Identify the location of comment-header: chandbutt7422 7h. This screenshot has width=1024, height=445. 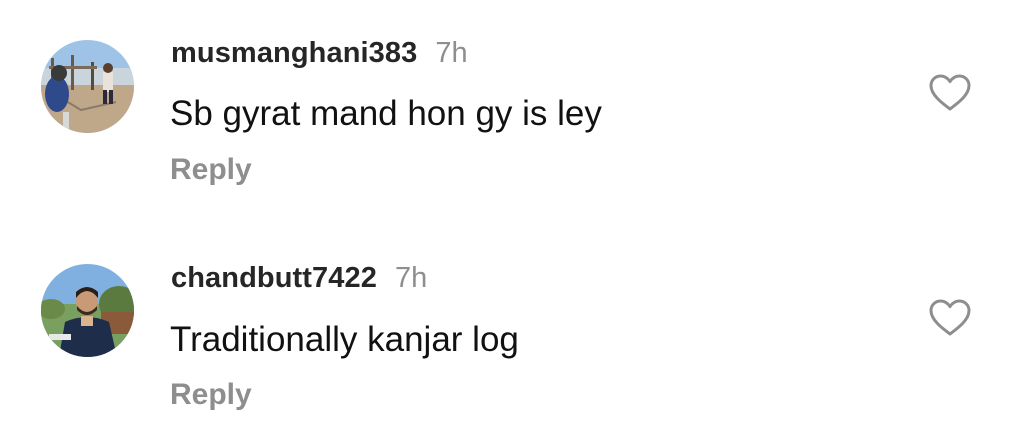
(299, 278).